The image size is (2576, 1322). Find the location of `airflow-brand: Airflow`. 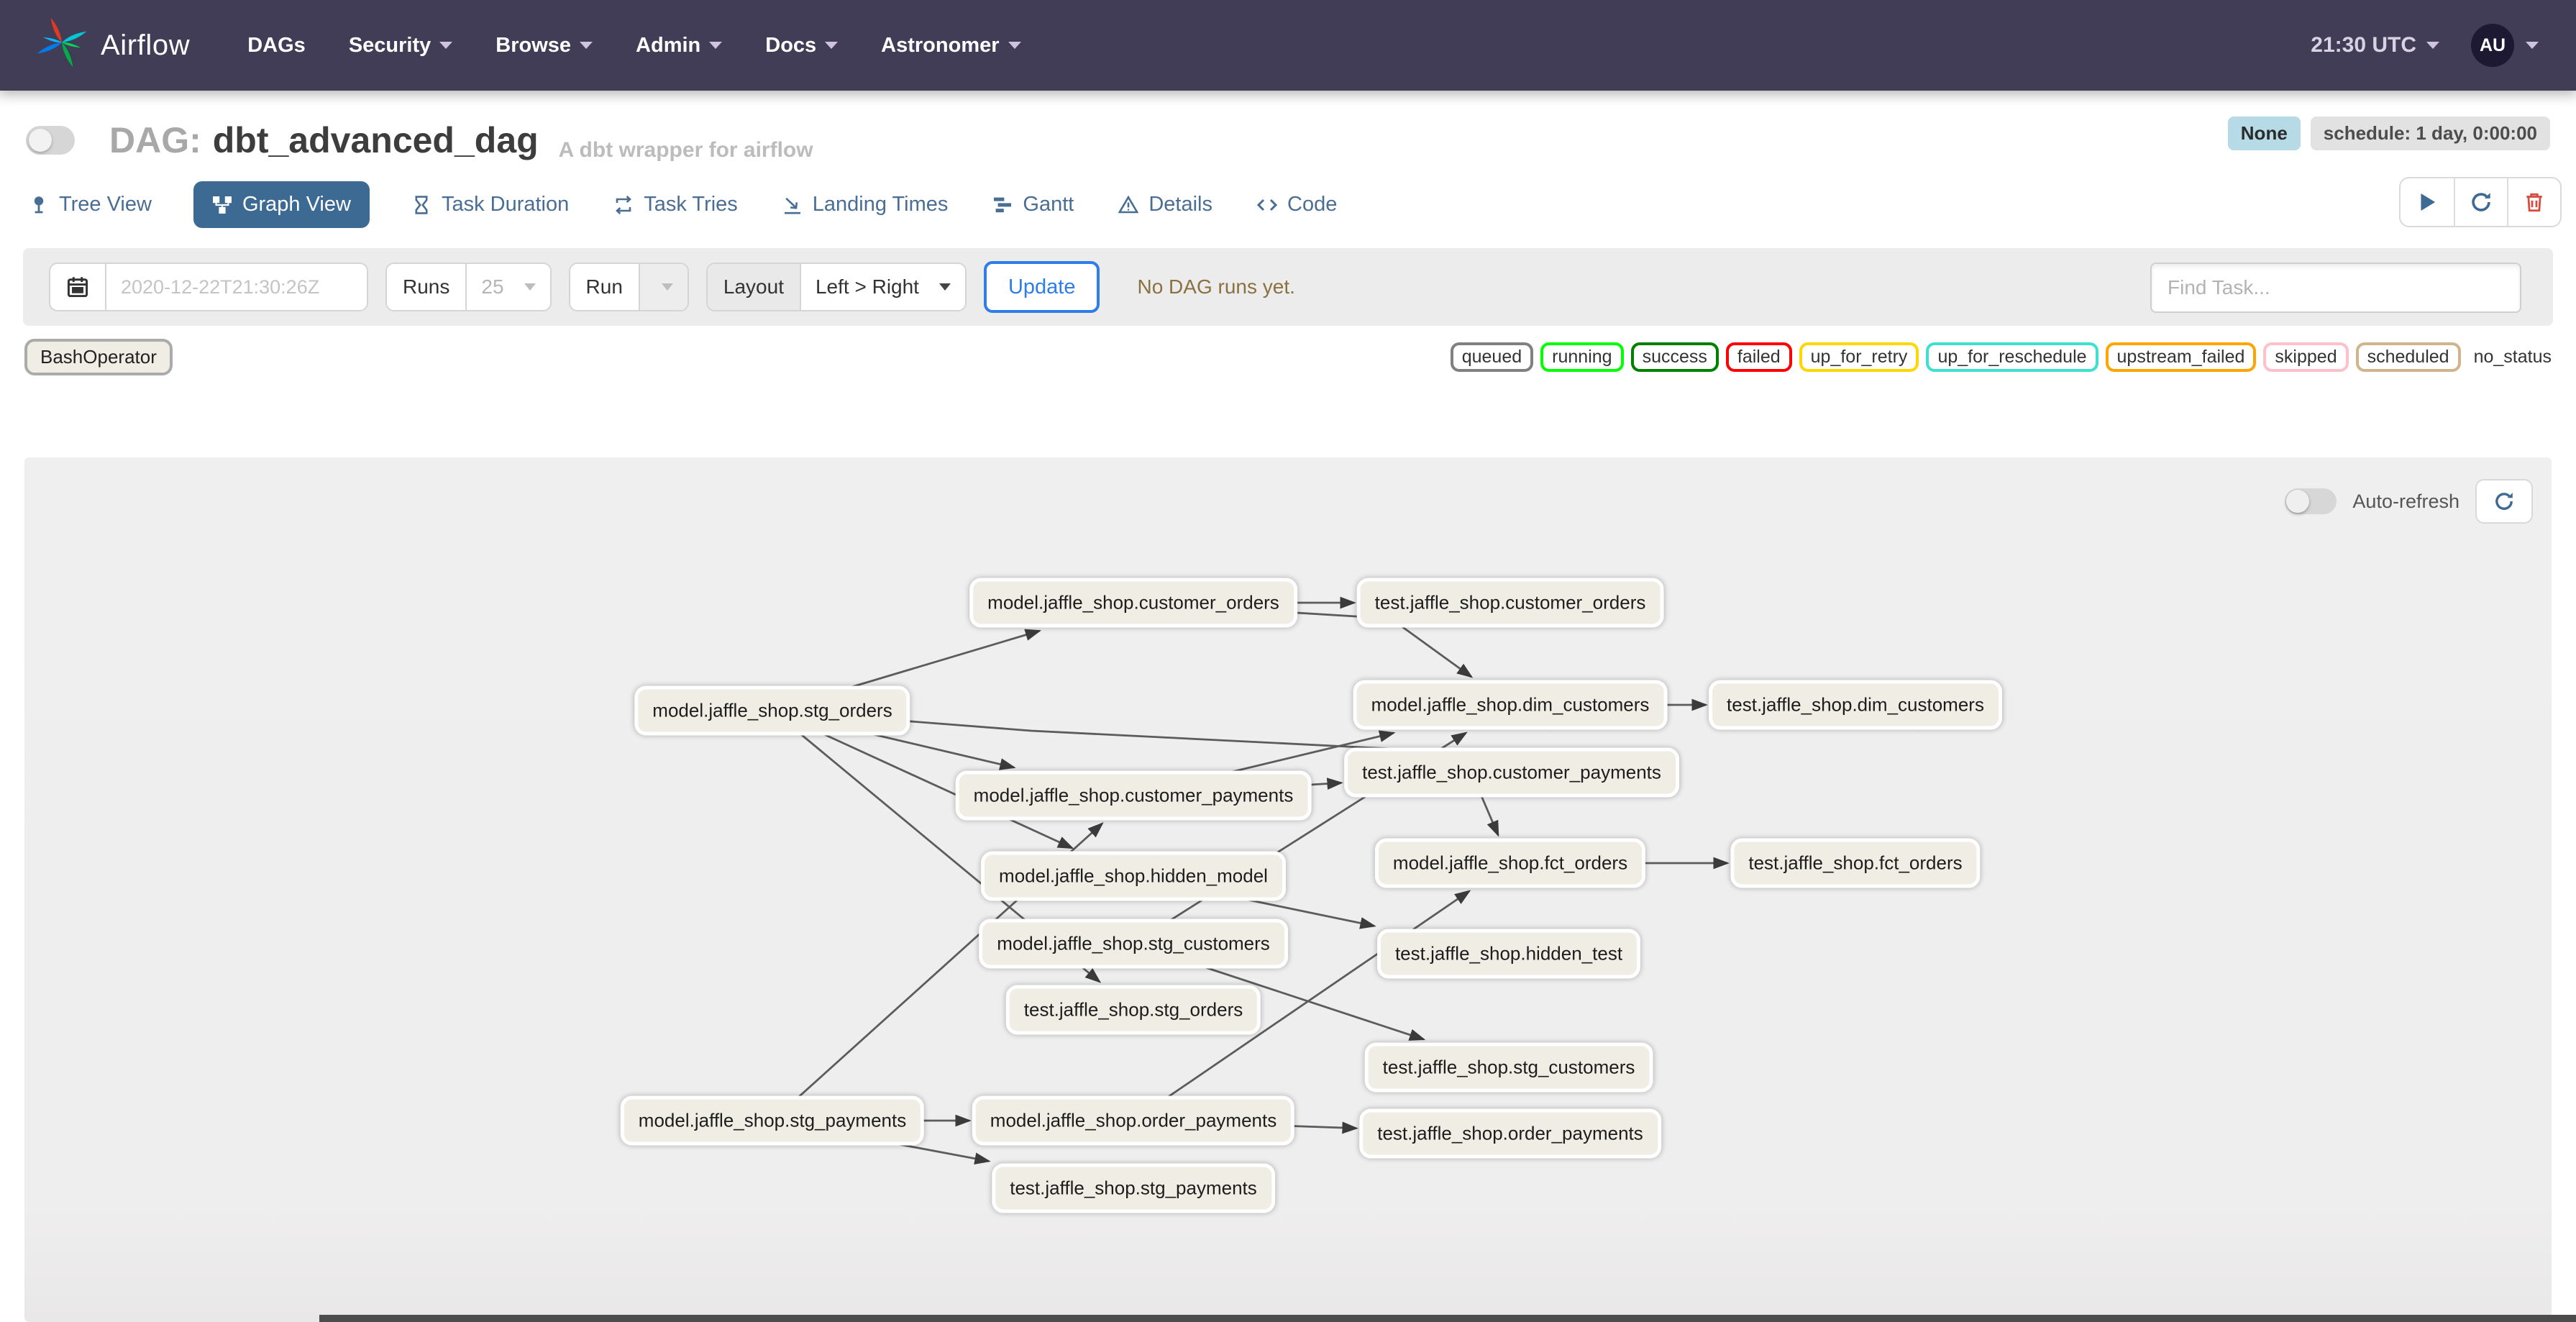

airflow-brand: Airflow is located at coordinates (112, 45).